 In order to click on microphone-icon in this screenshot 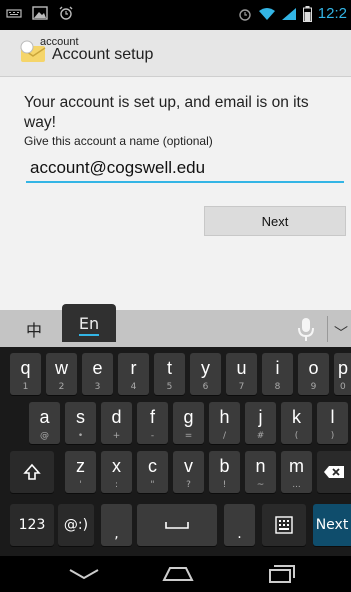, I will do `click(306, 329)`.